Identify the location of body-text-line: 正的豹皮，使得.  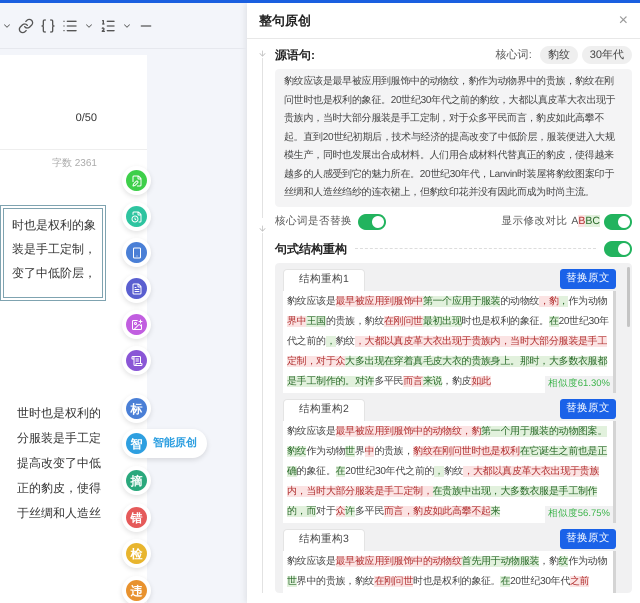
(59, 488).